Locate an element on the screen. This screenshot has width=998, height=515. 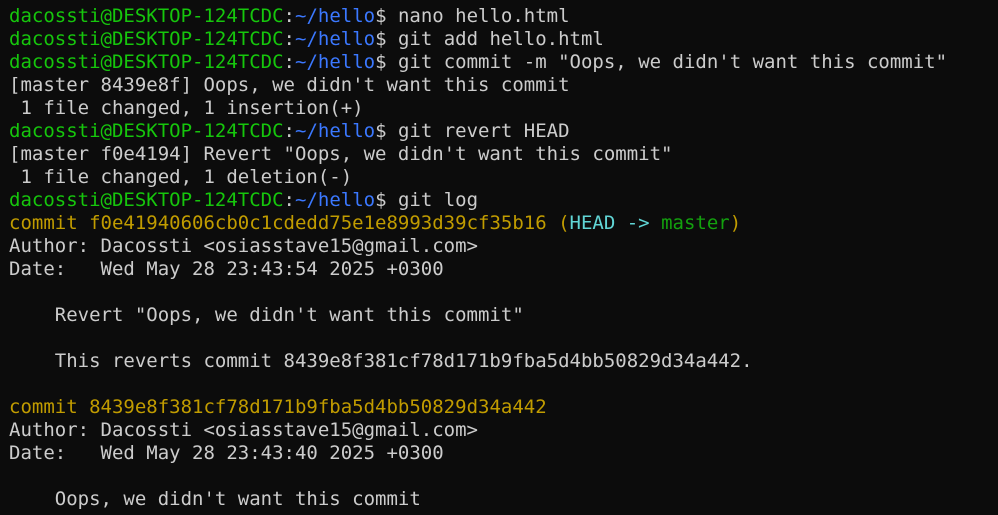
commit-date: Date: Wed May 28 23:43:40 2025 +0300 is located at coordinates (226, 453).